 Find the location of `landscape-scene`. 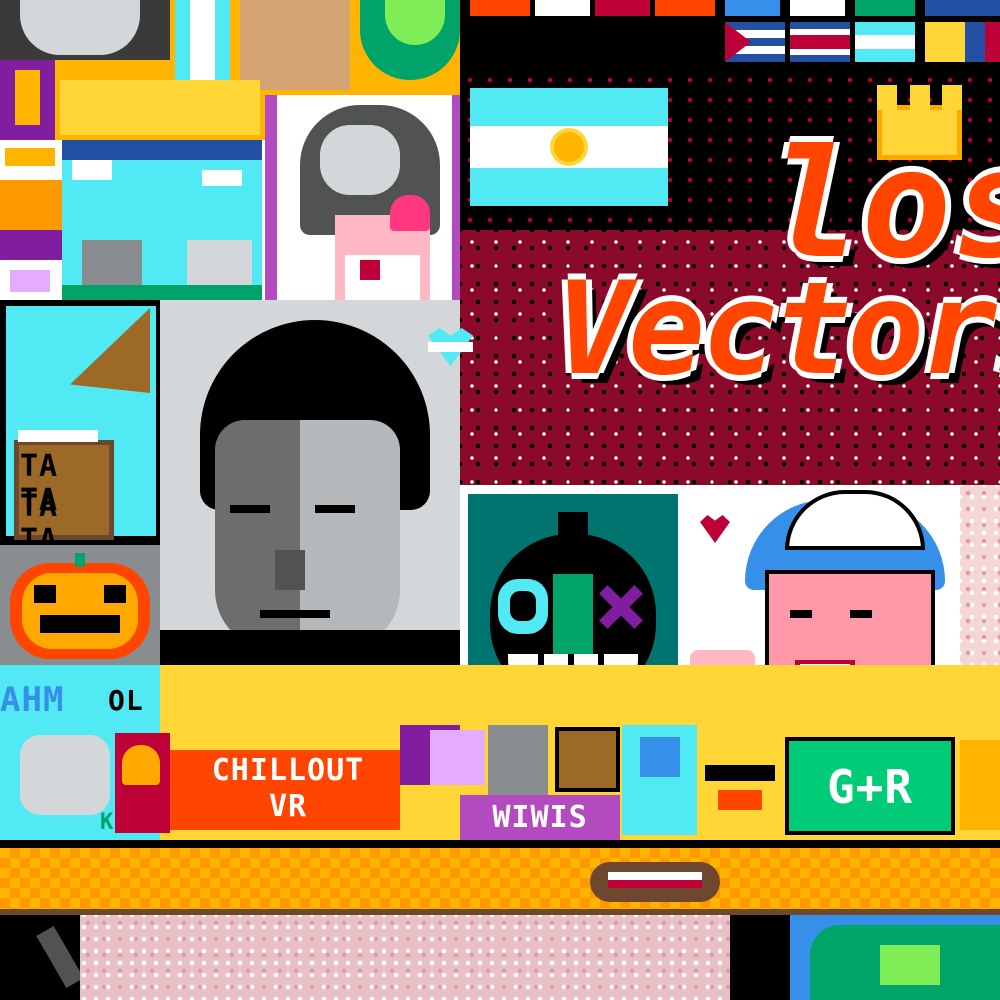

landscape-scene is located at coordinates (162, 220).